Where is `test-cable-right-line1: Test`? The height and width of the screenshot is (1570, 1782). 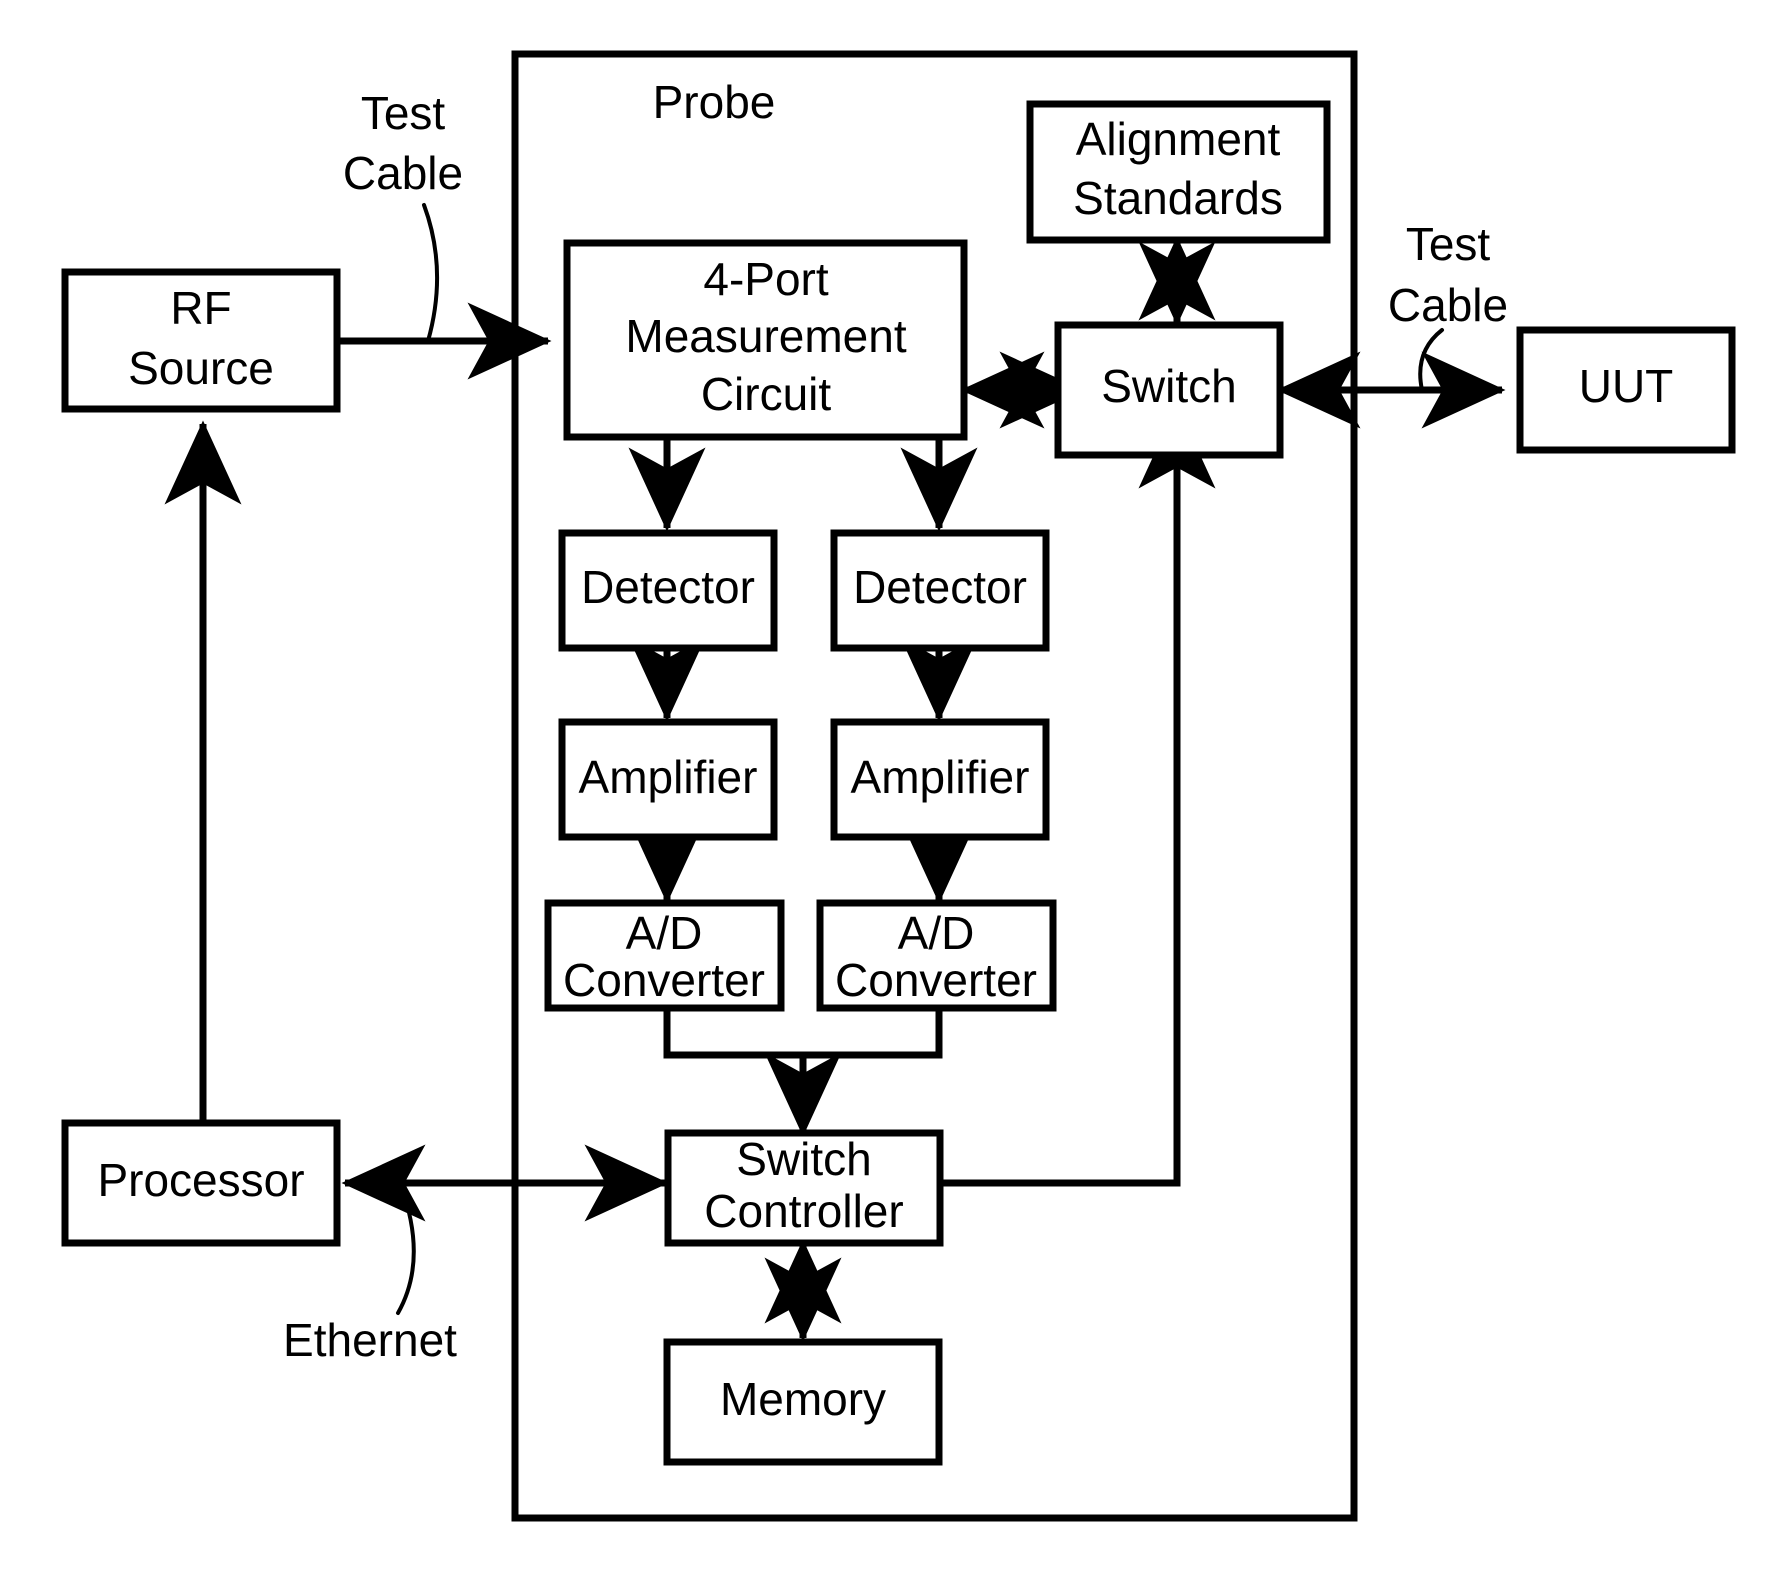 test-cable-right-line1: Test is located at coordinates (1448, 244).